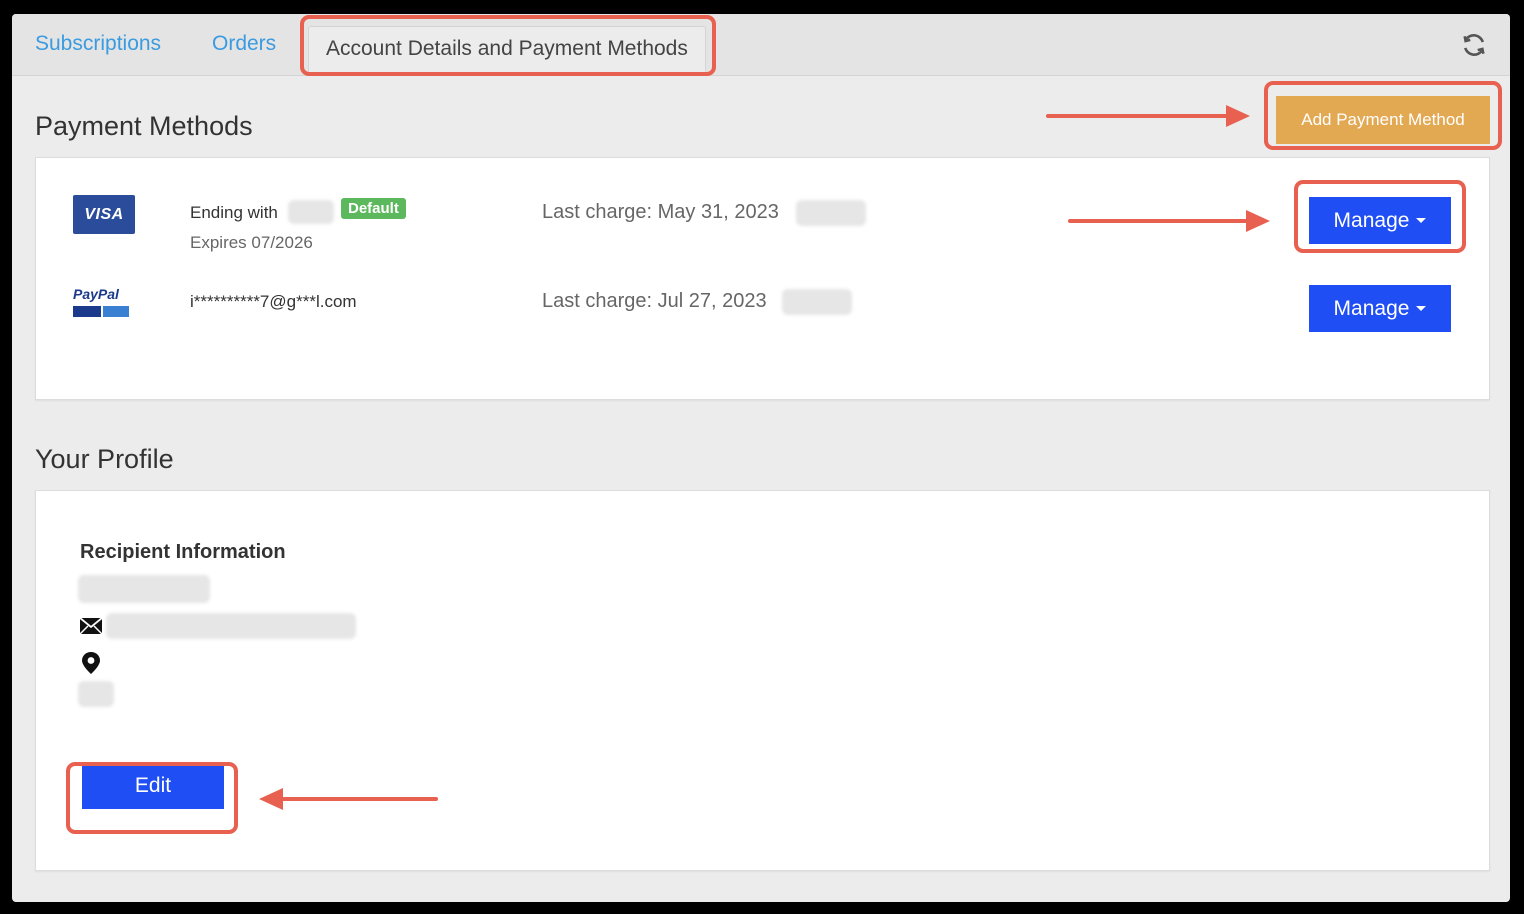 The width and height of the screenshot is (1524, 914). Describe the element at coordinates (231, 626) in the screenshot. I see `redacted-recipient-email` at that location.